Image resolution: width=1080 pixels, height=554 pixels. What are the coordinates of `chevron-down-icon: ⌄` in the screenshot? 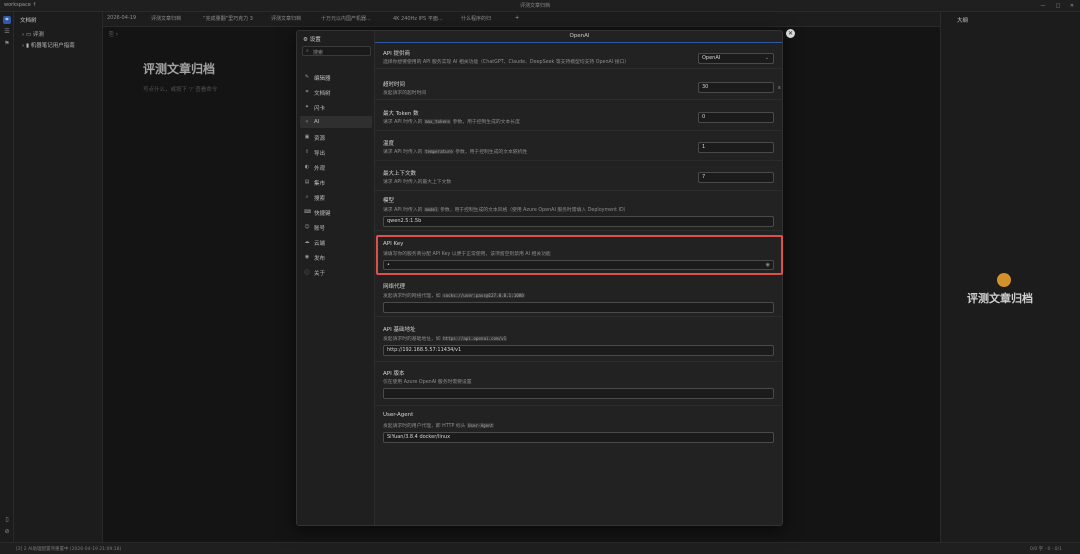 It's located at (766, 58).